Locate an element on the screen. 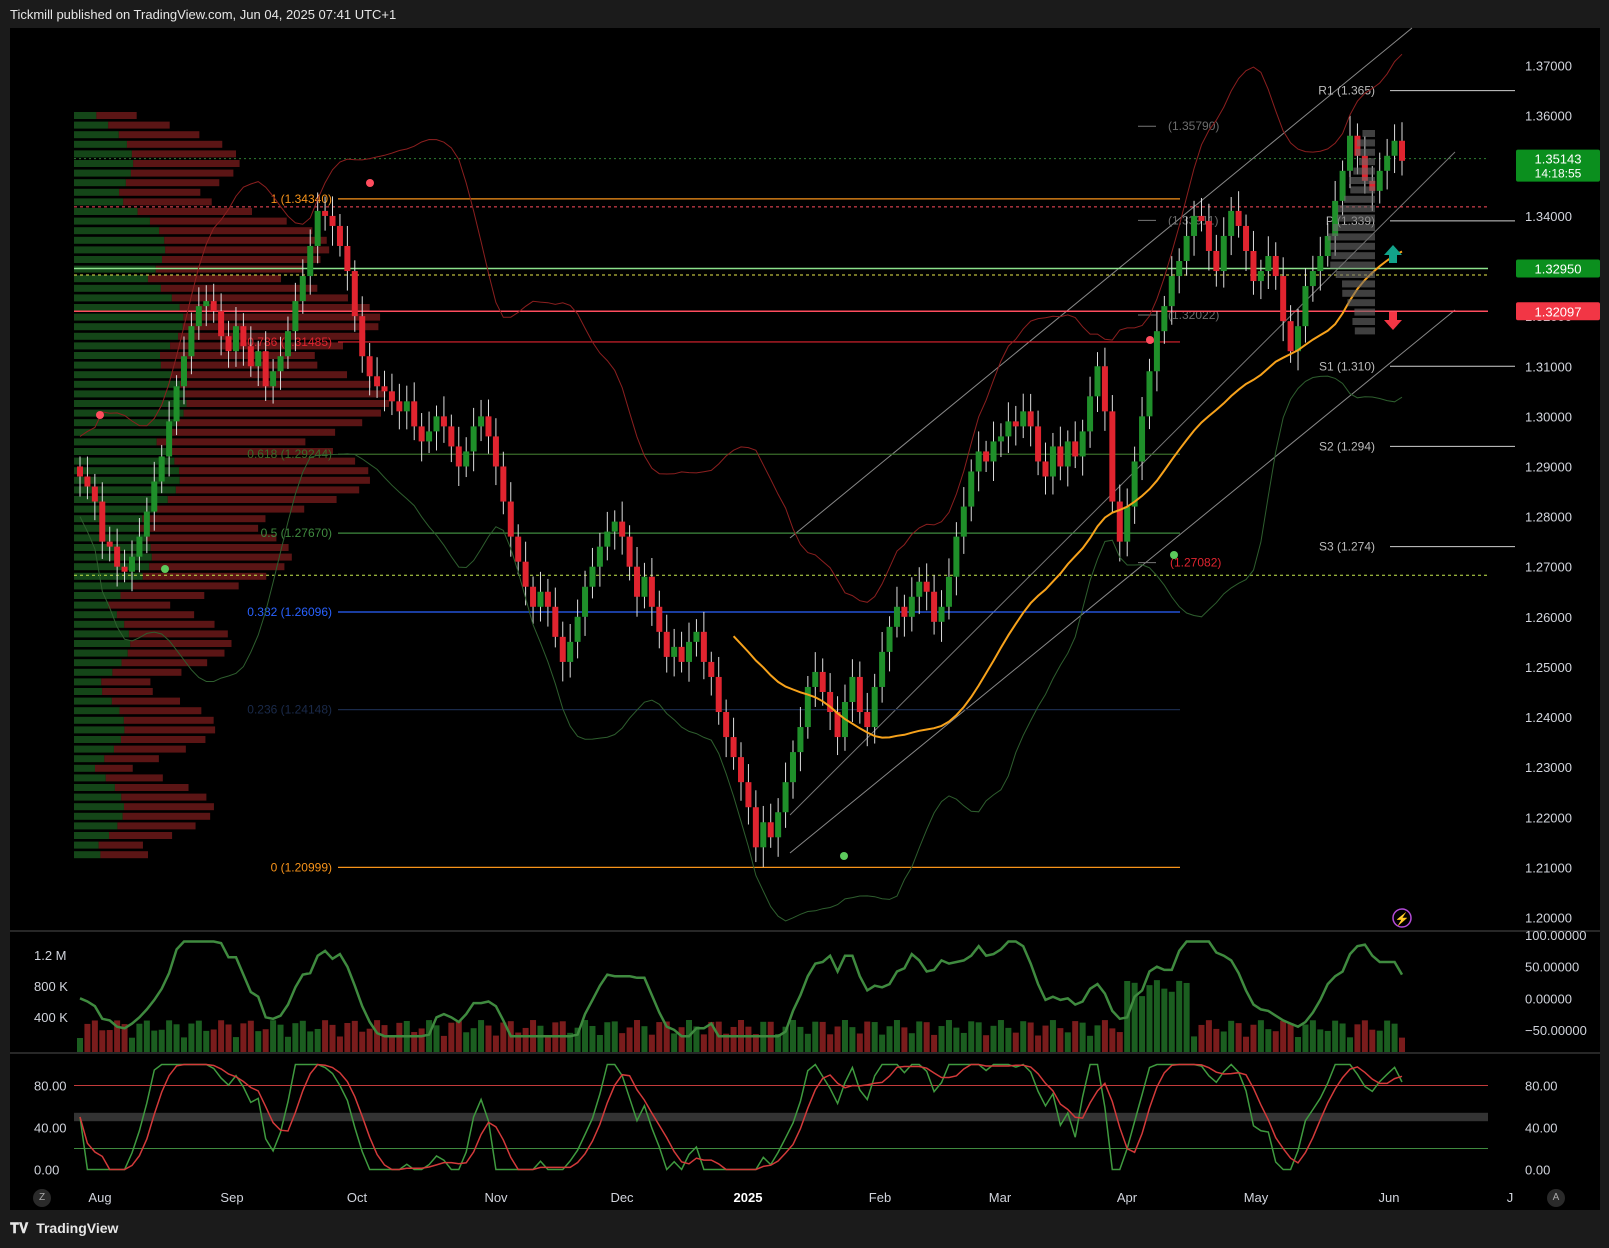 This screenshot has width=1609, height=1248. x-axis-tick: Dec is located at coordinates (622, 1197).